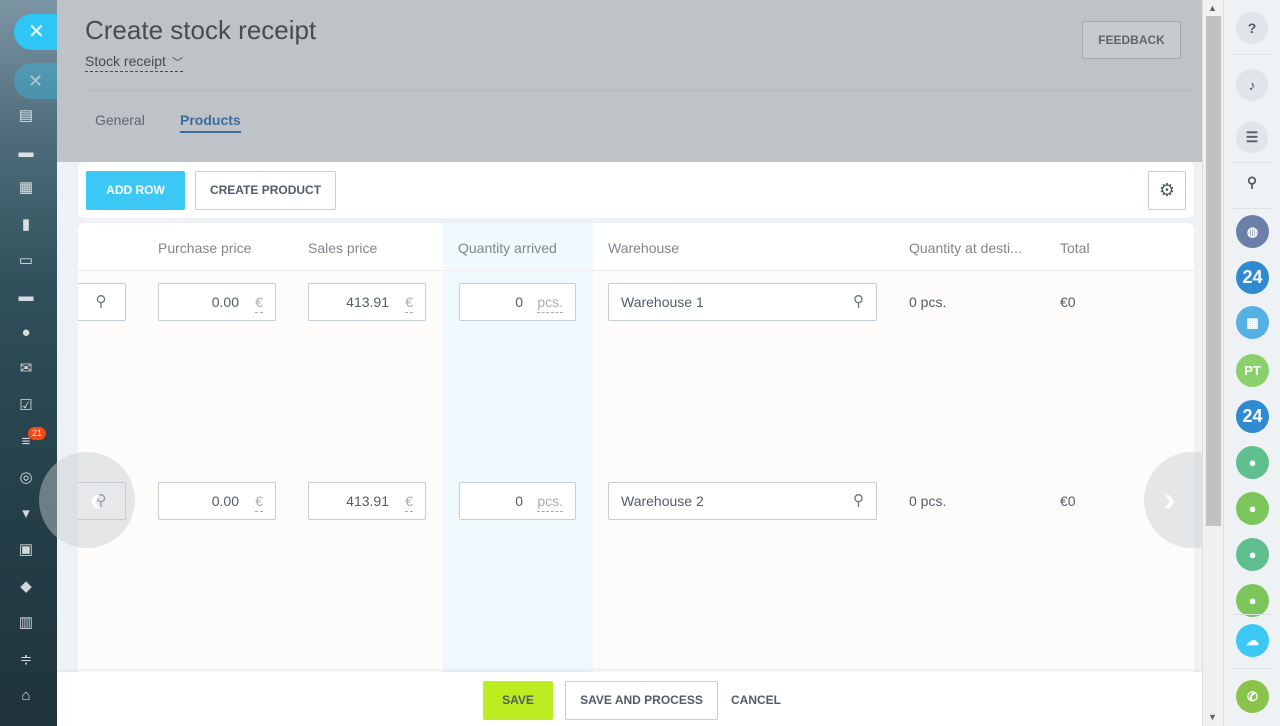 Image resolution: width=1280 pixels, height=726 pixels. I want to click on cancel-button: CANCEL, so click(756, 700).